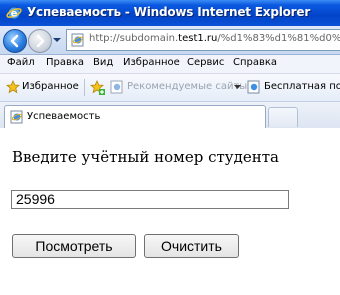  Describe the element at coordinates (191, 246) in the screenshot. I see `clear-button: Очистить` at that location.